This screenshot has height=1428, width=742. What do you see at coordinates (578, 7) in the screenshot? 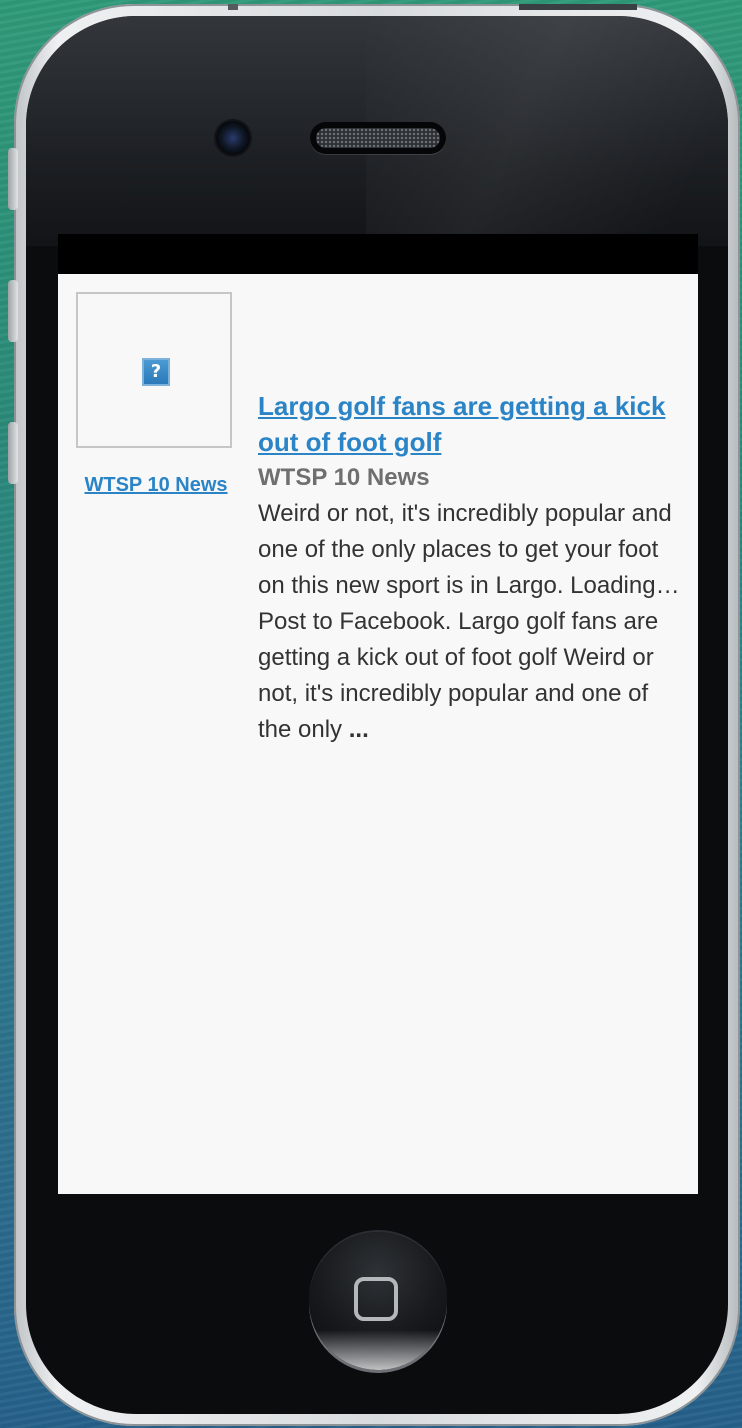
I see `sleep-button` at bounding box center [578, 7].